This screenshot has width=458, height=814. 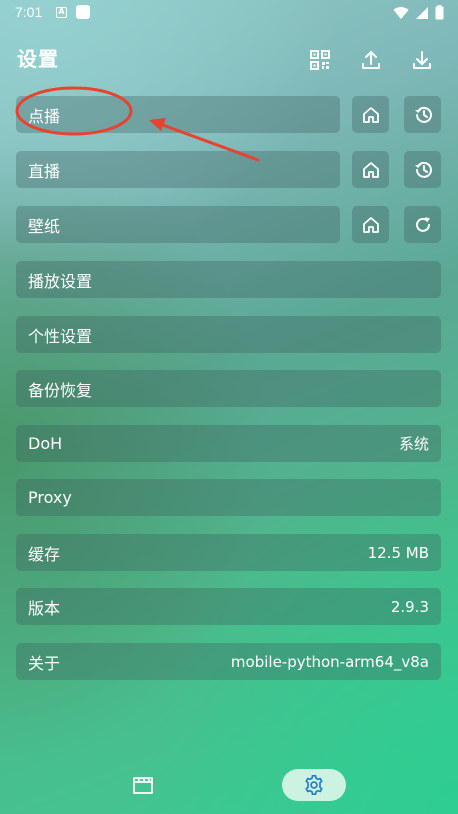 What do you see at coordinates (178, 224) in the screenshot?
I see `row-wallpaper: 壁纸` at bounding box center [178, 224].